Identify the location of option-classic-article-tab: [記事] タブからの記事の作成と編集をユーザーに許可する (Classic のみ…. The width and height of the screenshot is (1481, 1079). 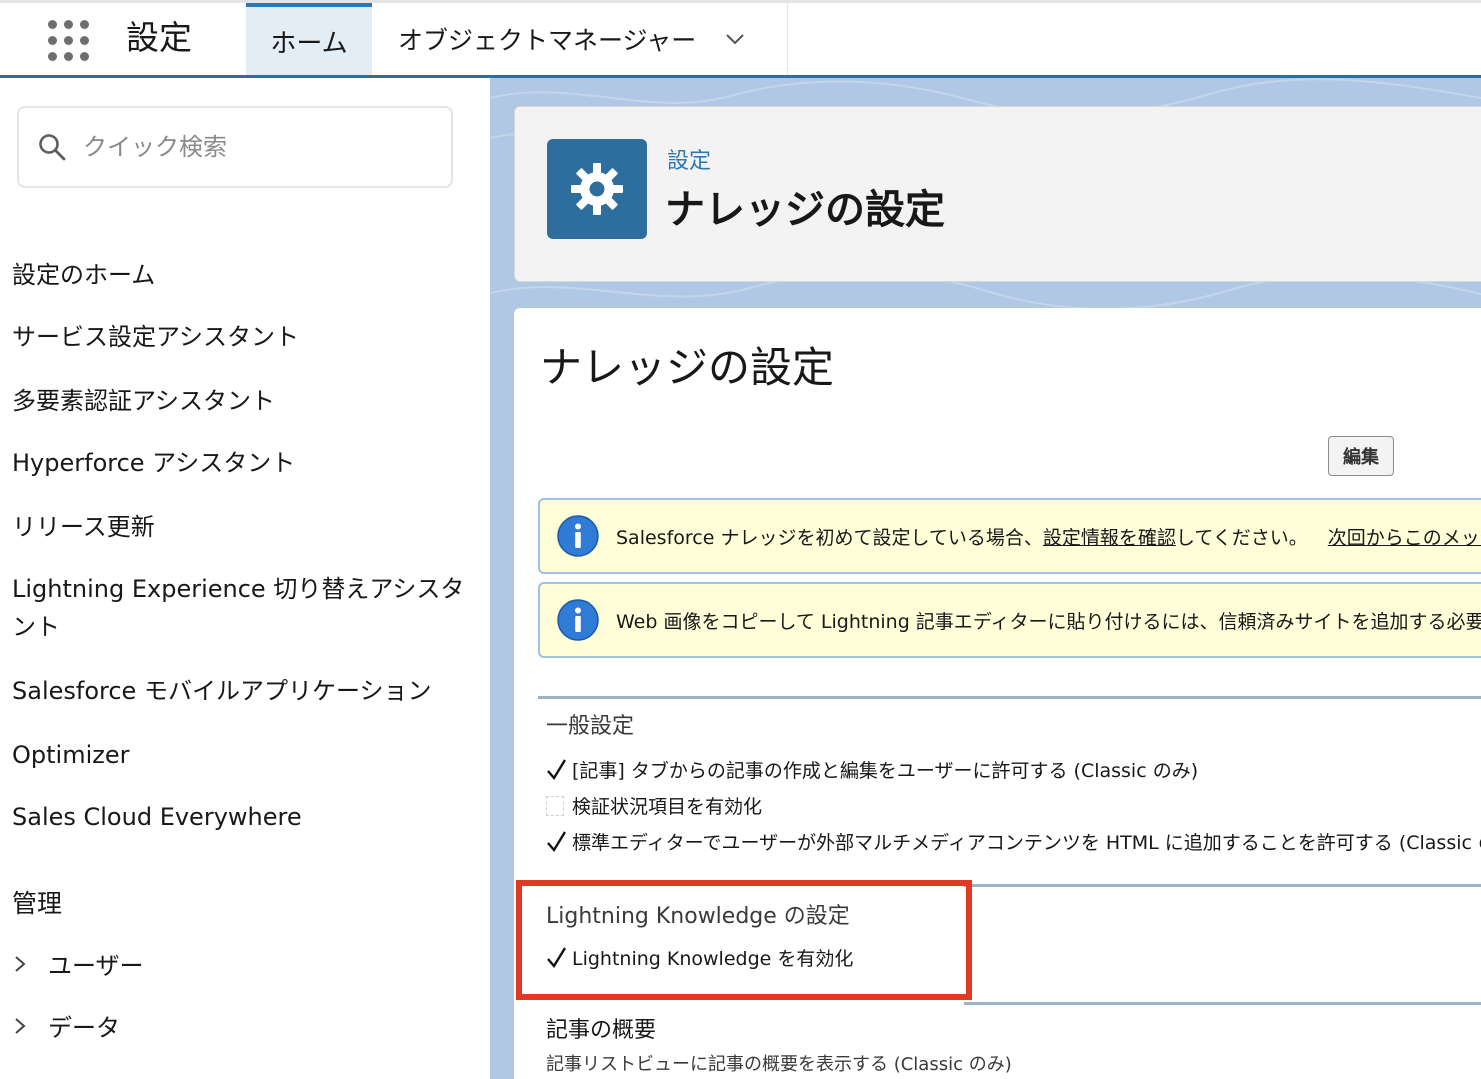
(872, 769).